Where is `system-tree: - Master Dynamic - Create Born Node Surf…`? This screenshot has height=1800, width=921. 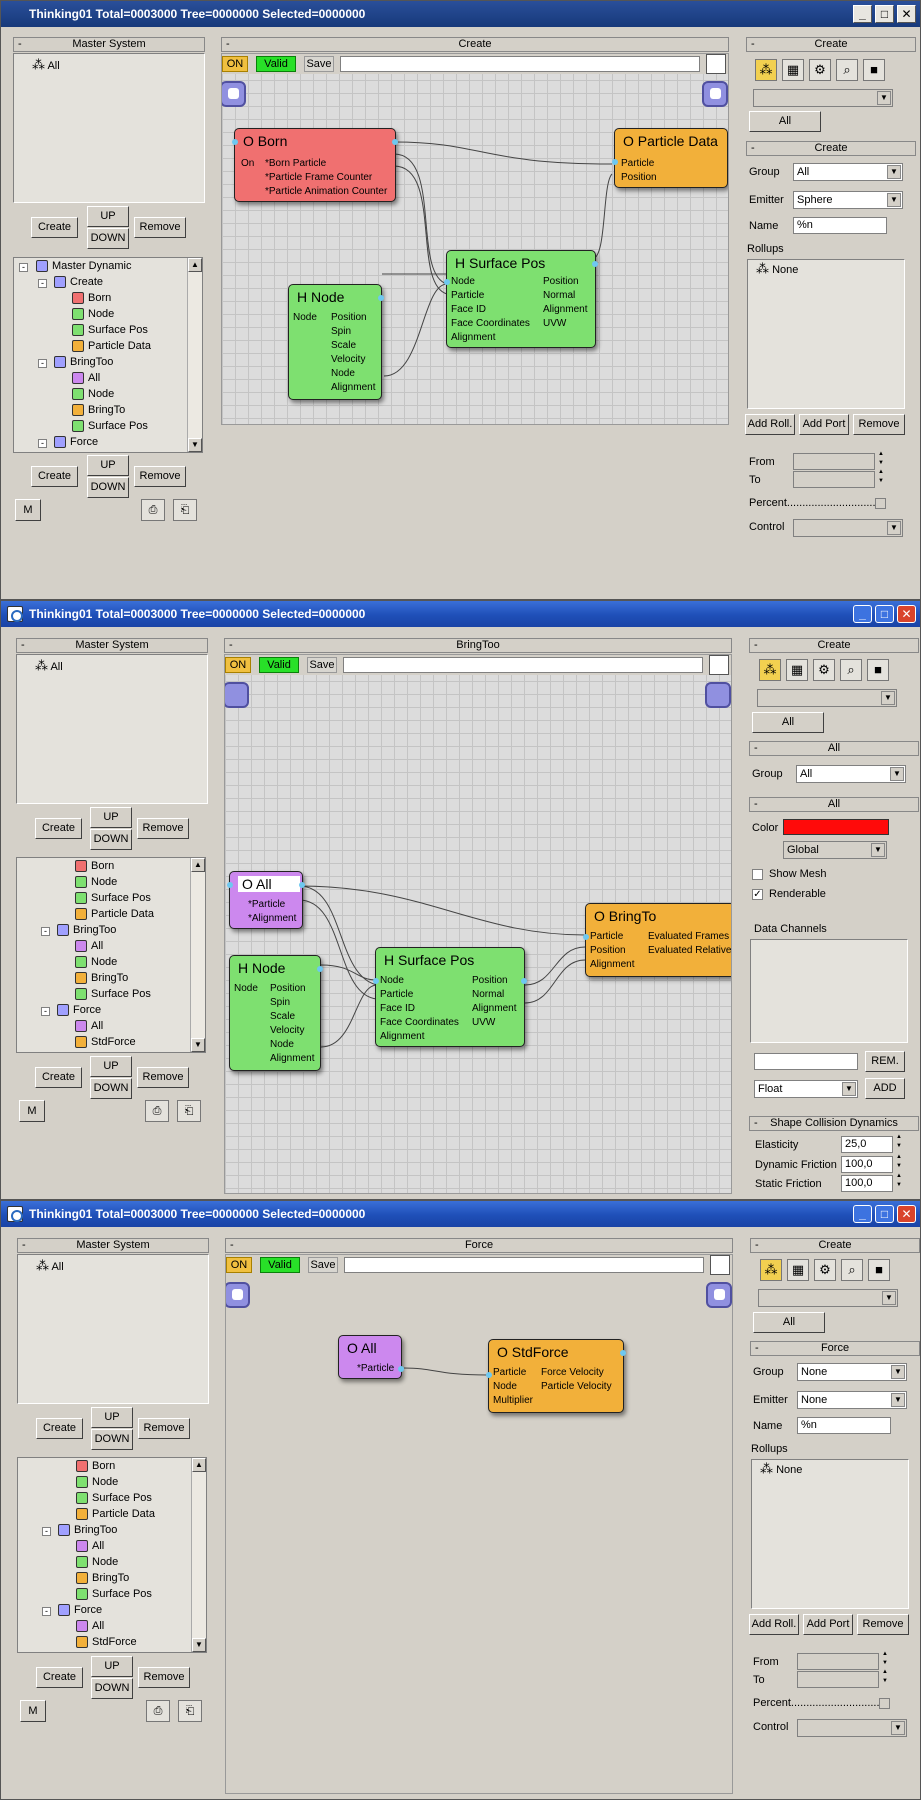
system-tree: - Master Dynamic - Create Born Node Surf… is located at coordinates (108, 355).